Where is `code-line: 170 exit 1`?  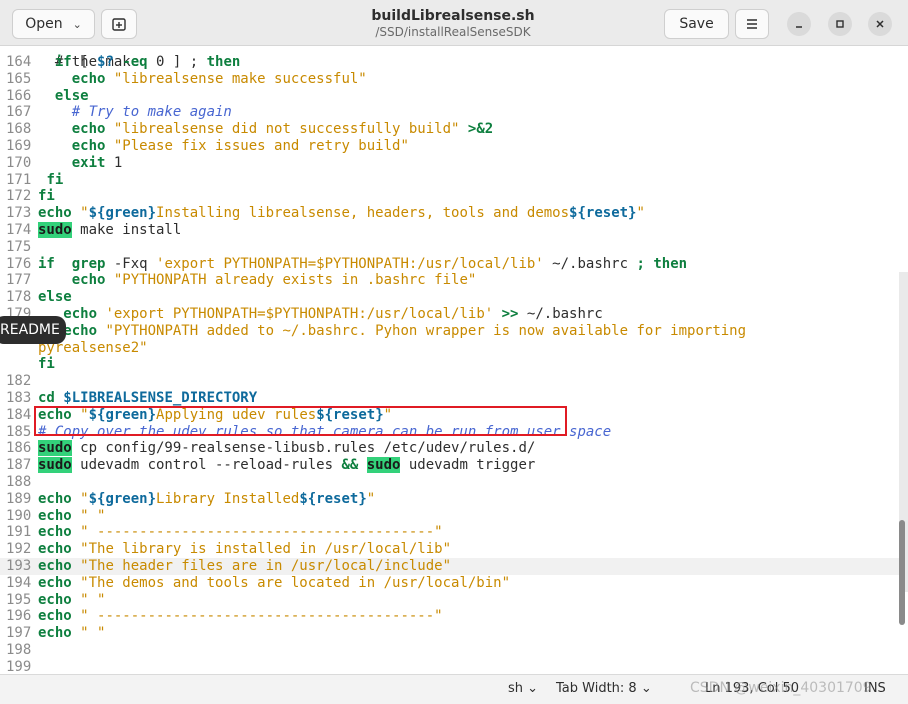 code-line: 170 exit 1 is located at coordinates (450, 163).